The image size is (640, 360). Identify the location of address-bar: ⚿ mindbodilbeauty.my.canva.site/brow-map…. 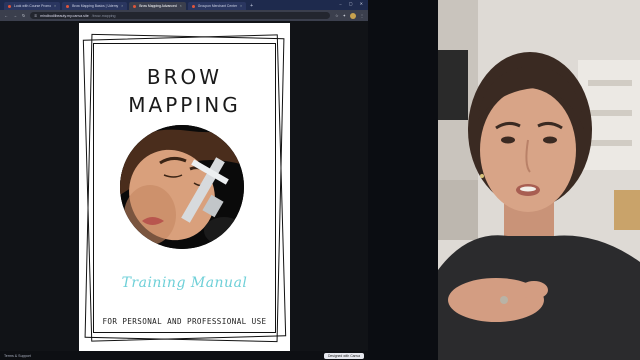
(180, 15).